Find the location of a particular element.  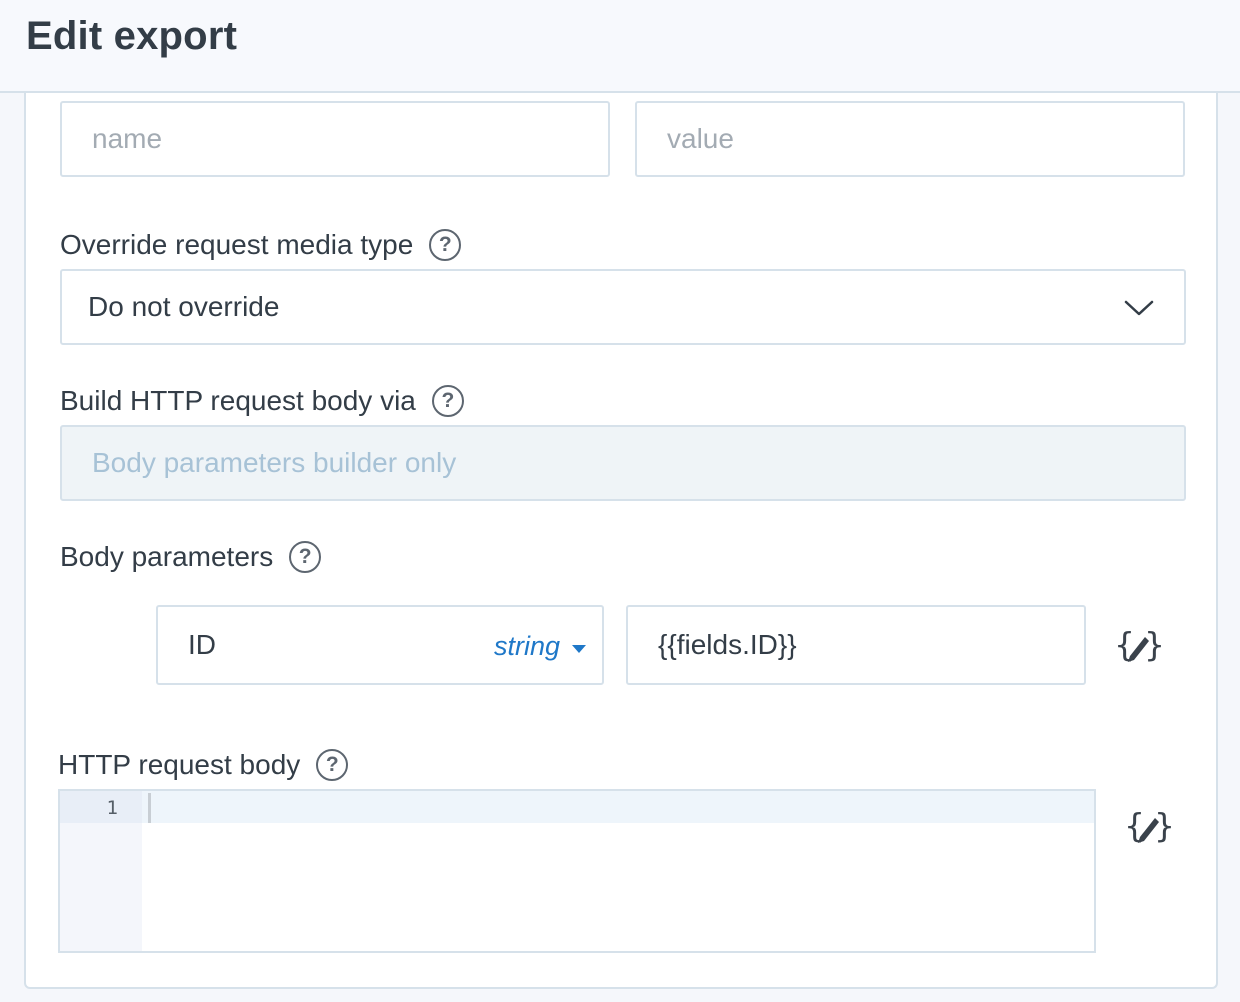

body-param-value-input: {{fields.ID}} is located at coordinates (856, 645).